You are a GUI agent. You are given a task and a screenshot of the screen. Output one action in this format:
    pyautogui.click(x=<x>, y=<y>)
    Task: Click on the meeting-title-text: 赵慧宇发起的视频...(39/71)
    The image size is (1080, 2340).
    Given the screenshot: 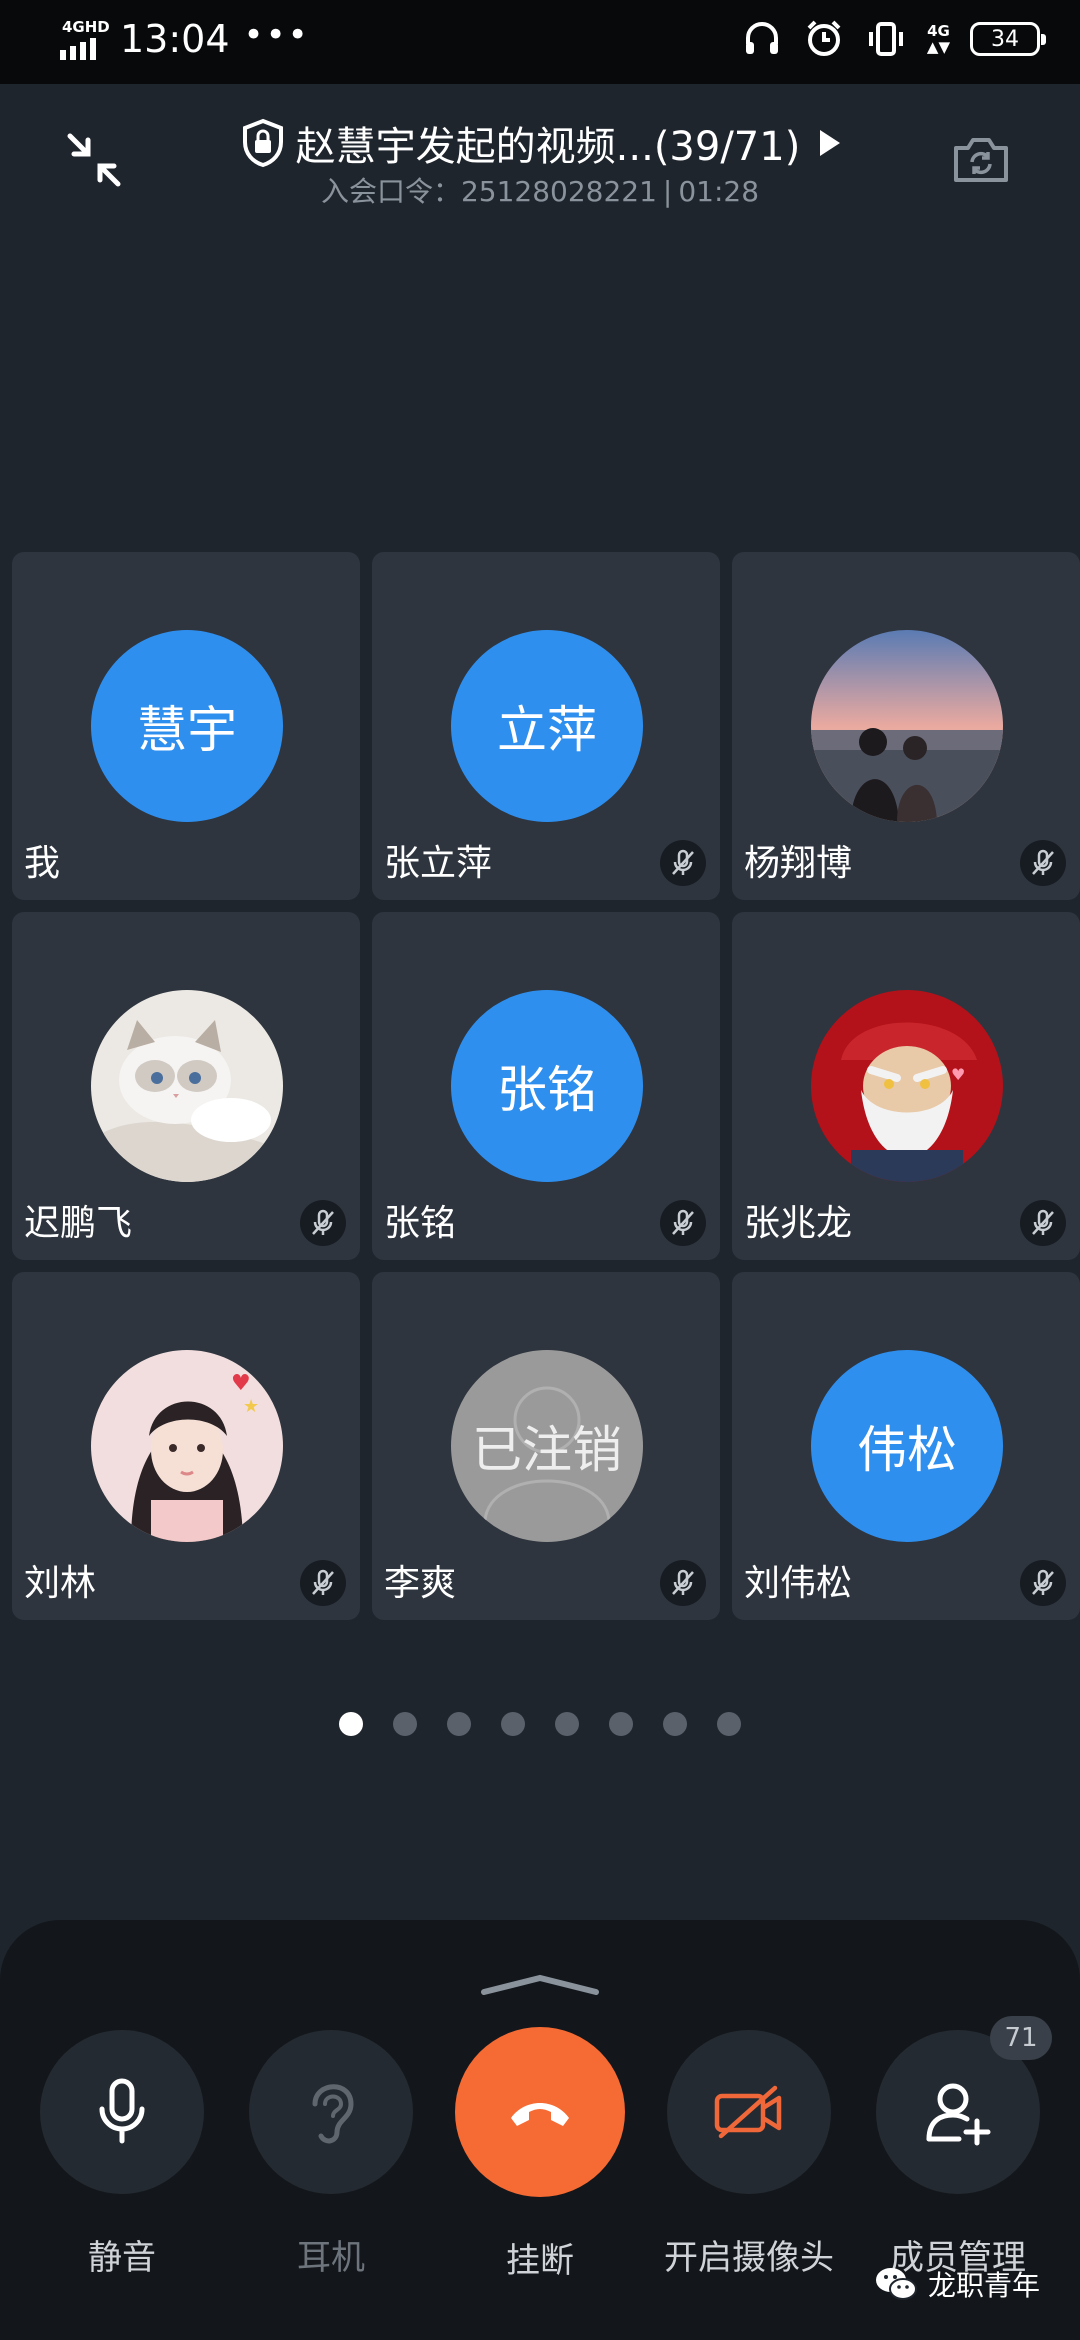 What is the action you would take?
    pyautogui.click(x=548, y=147)
    